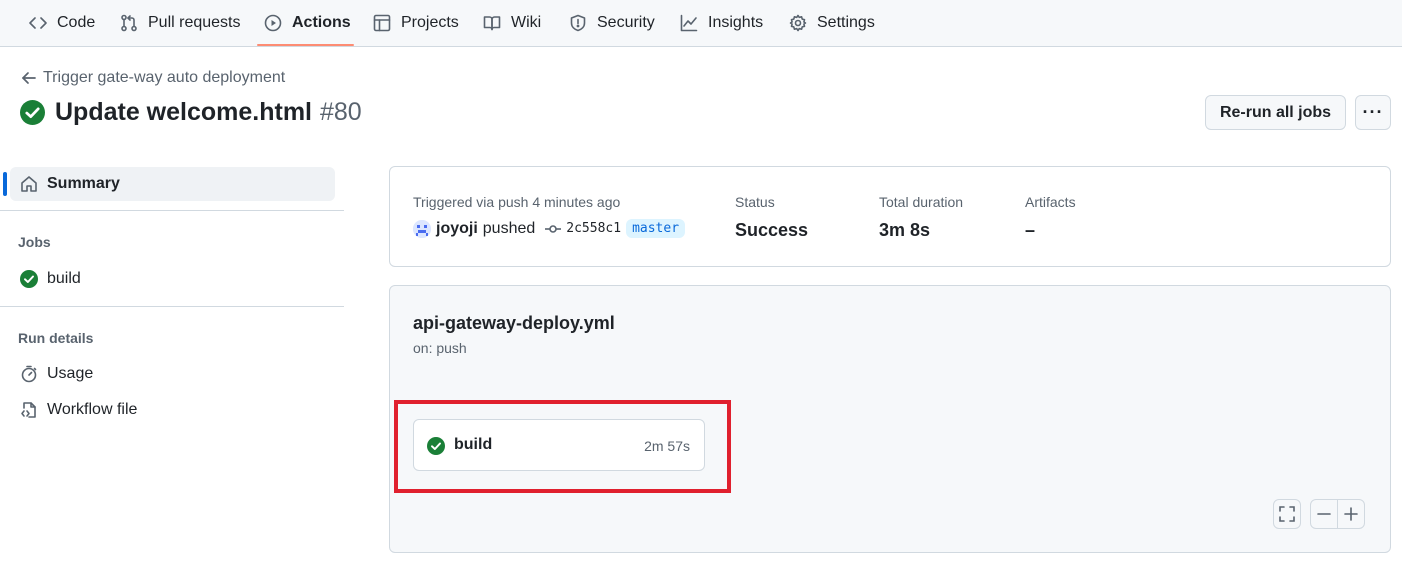 The width and height of the screenshot is (1402, 565). What do you see at coordinates (29, 374) in the screenshot?
I see `stopwatch-icon` at bounding box center [29, 374].